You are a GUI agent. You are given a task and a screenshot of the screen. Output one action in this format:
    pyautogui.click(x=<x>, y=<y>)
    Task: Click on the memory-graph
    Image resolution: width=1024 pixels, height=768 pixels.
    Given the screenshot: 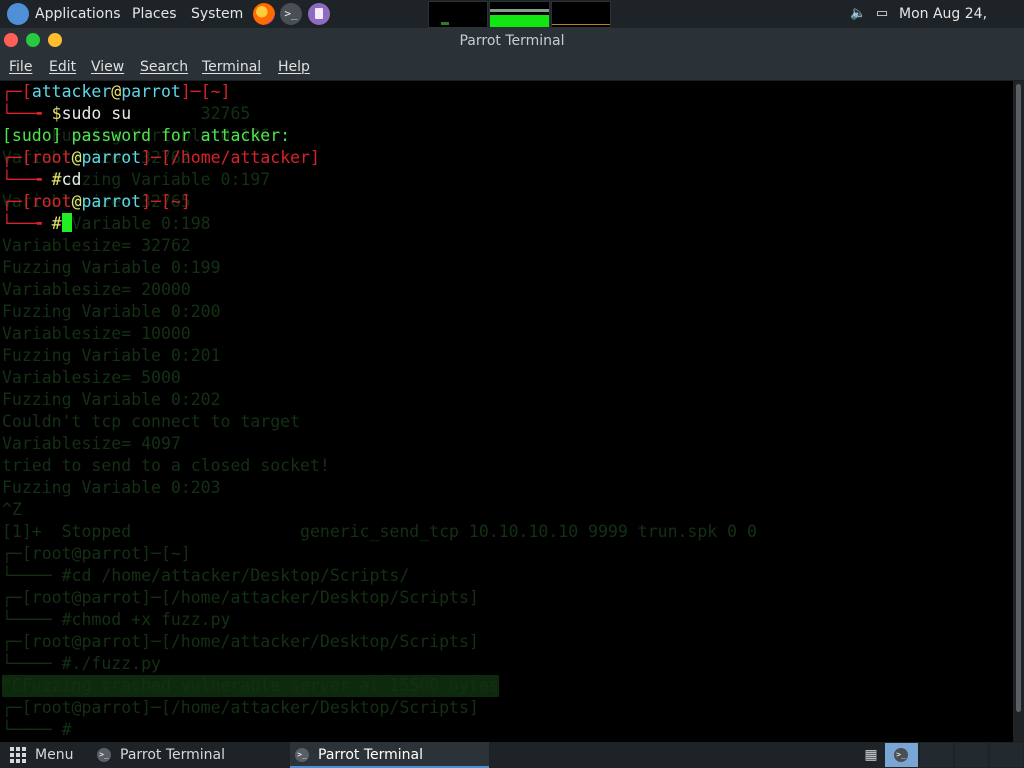 What is the action you would take?
    pyautogui.click(x=519, y=14)
    